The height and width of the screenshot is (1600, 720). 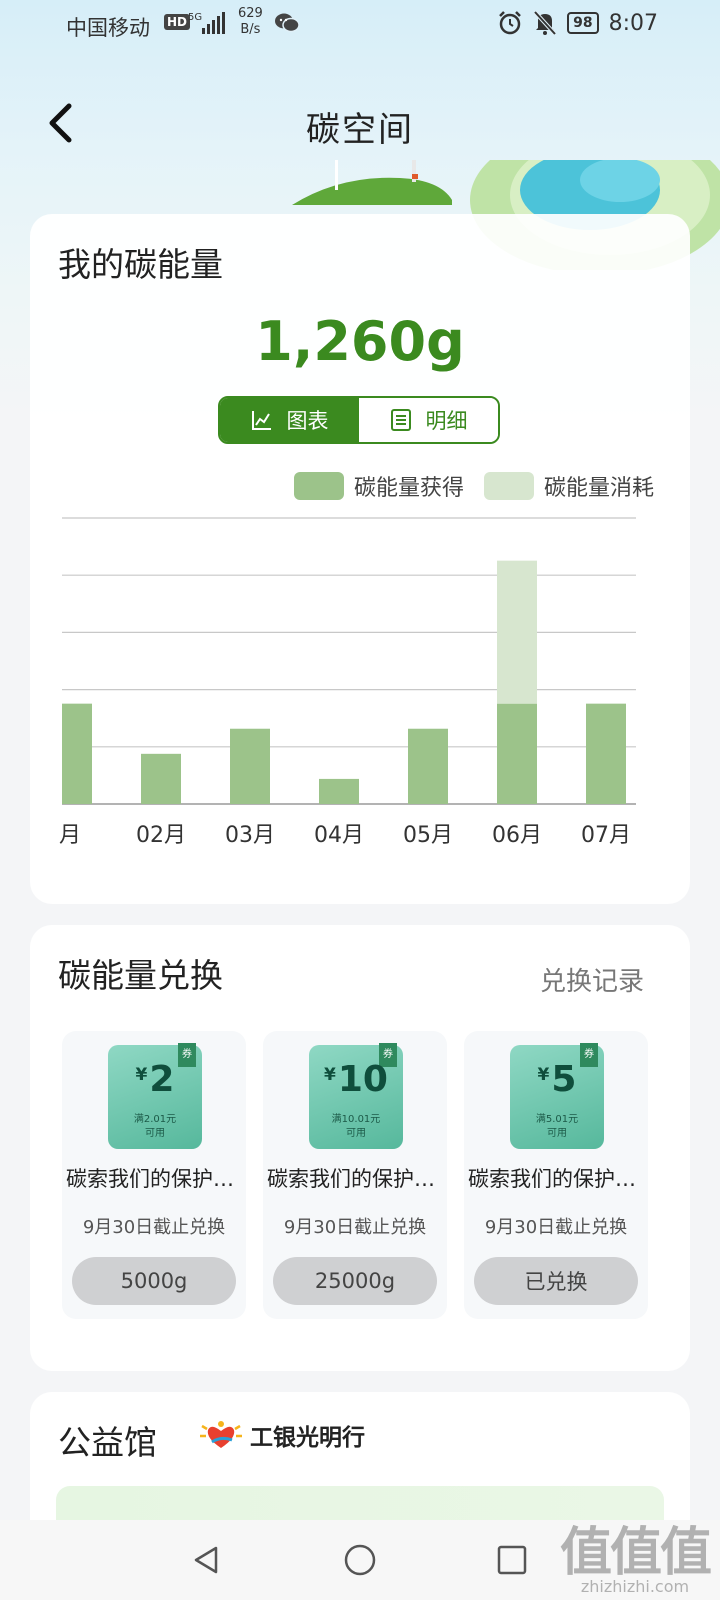 I want to click on legend-gained-label: 碳能量获得, so click(x=408, y=488).